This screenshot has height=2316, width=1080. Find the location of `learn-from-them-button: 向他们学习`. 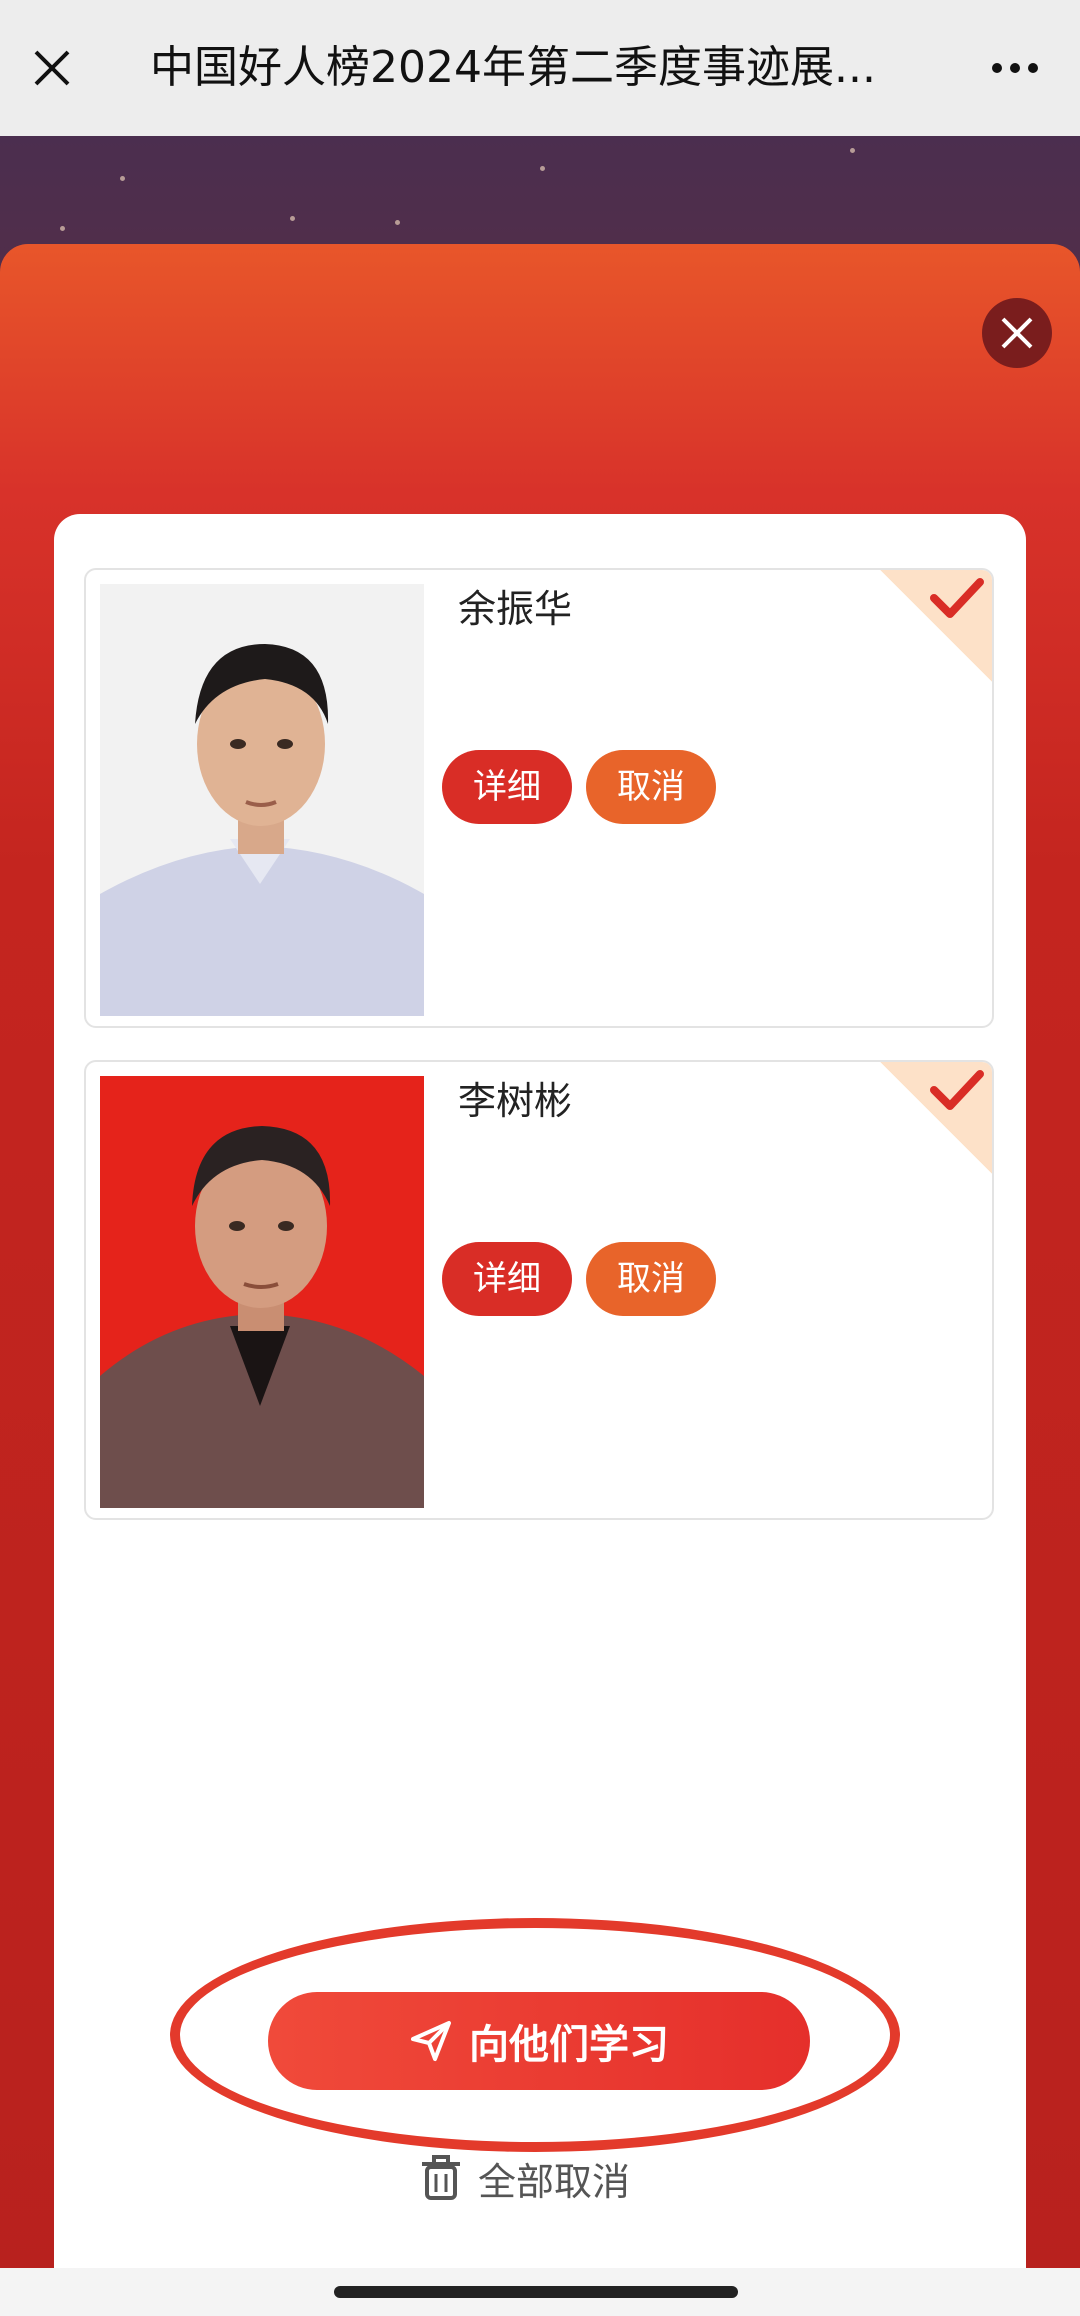

learn-from-them-button: 向他们学习 is located at coordinates (539, 2041).